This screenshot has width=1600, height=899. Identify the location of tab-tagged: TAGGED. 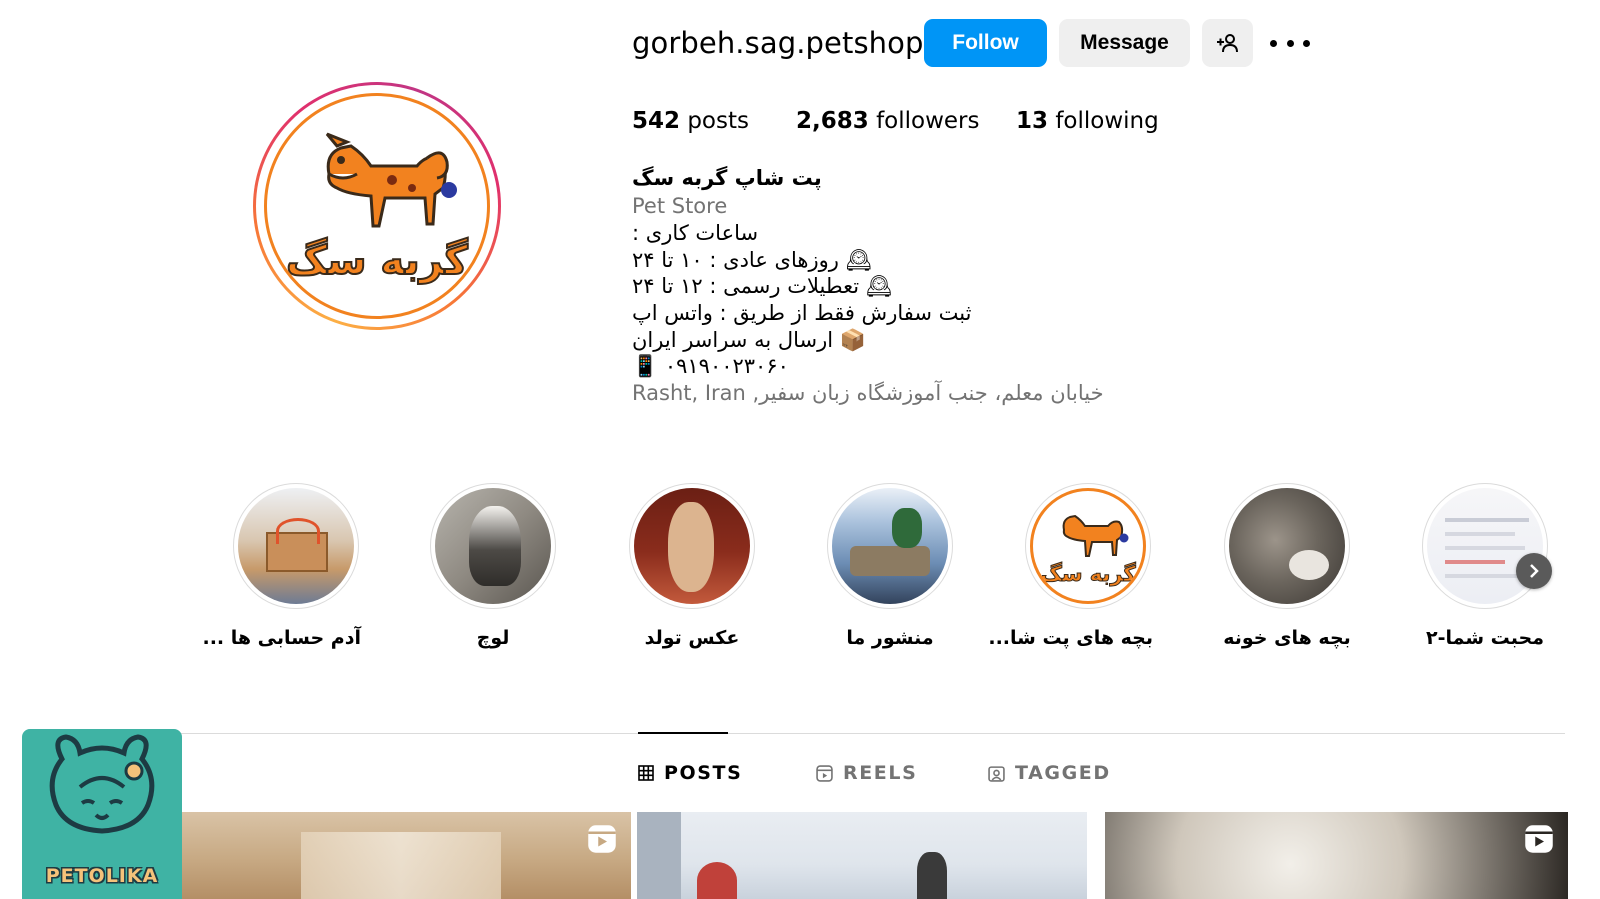
(1049, 773).